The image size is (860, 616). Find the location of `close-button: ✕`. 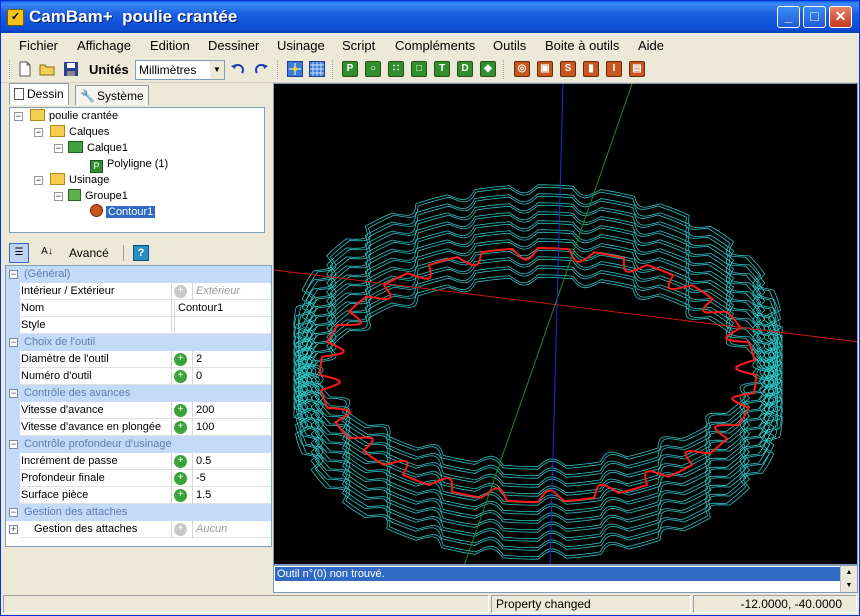

close-button: ✕ is located at coordinates (840, 17).